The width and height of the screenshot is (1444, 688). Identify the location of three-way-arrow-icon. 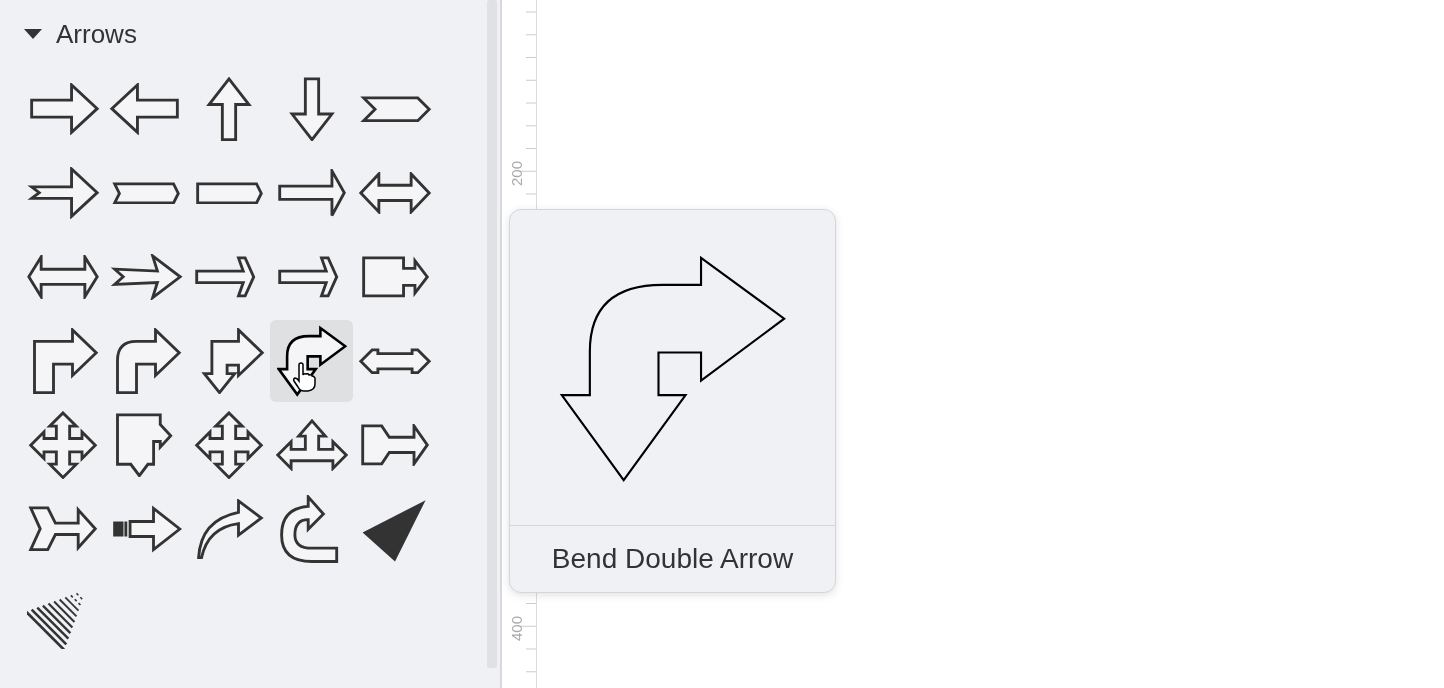
(311, 445).